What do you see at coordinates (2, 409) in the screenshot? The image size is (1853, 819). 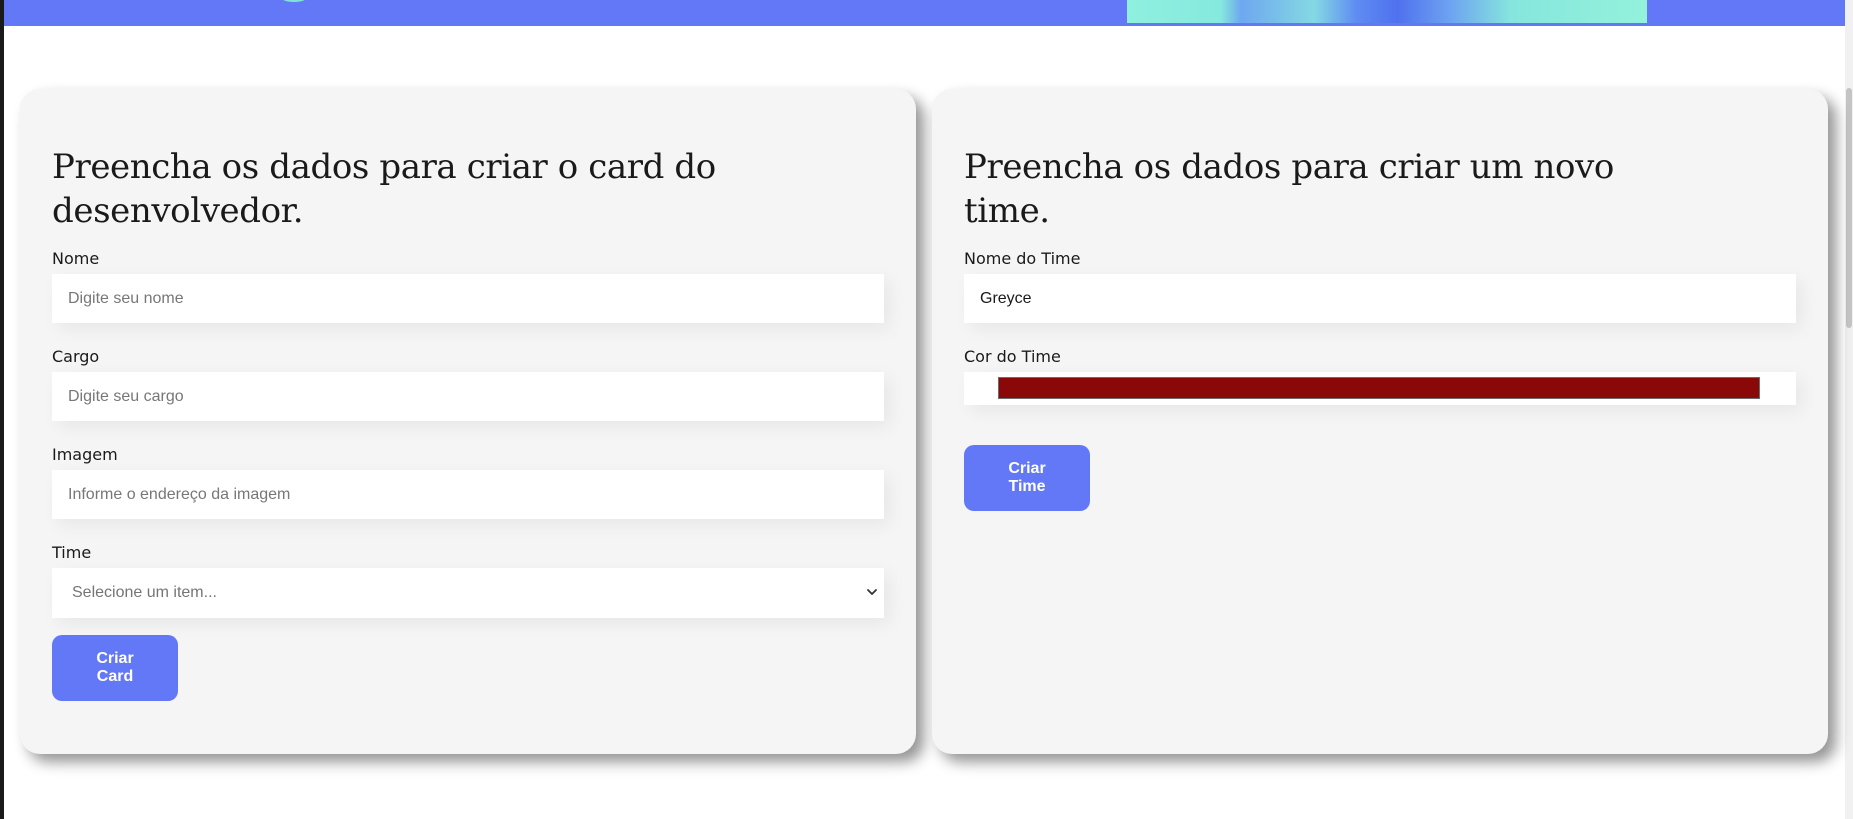 I see `window-edge` at bounding box center [2, 409].